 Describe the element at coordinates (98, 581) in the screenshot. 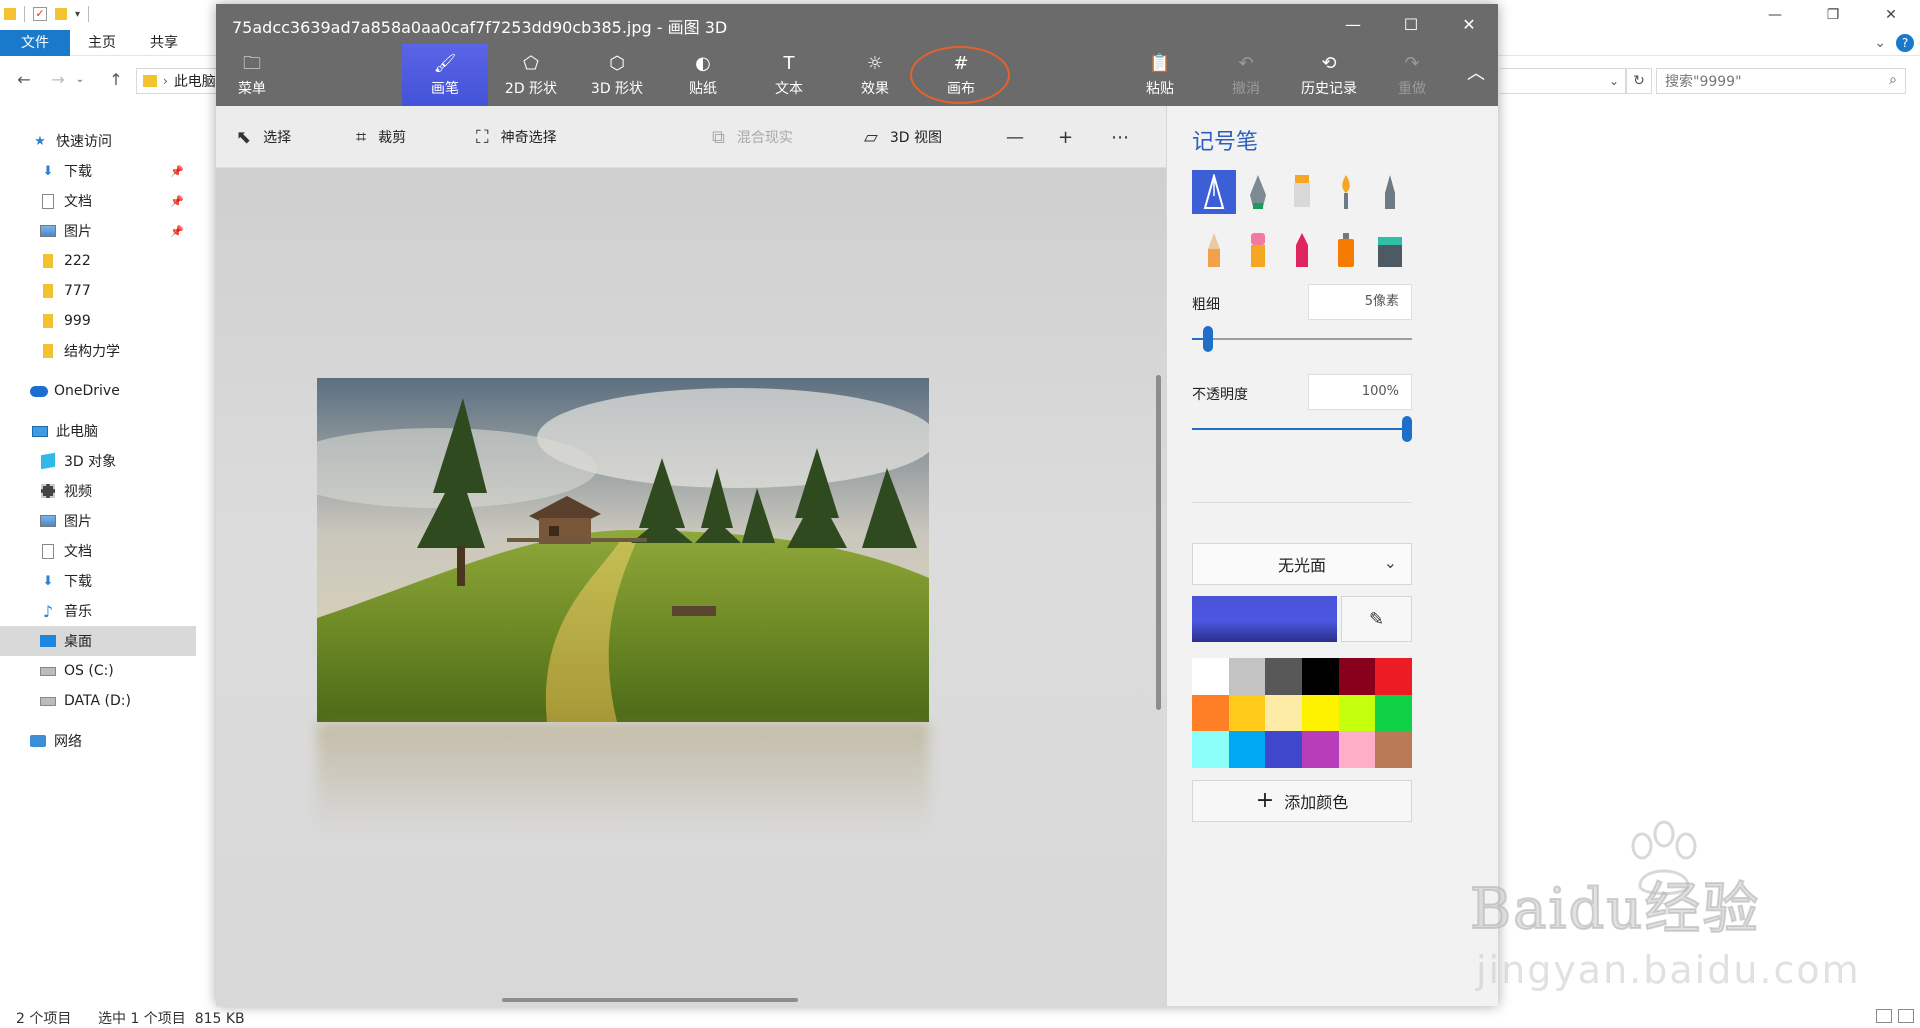

I see `nav-item-downloads-pc: ⬇ 下载` at that location.